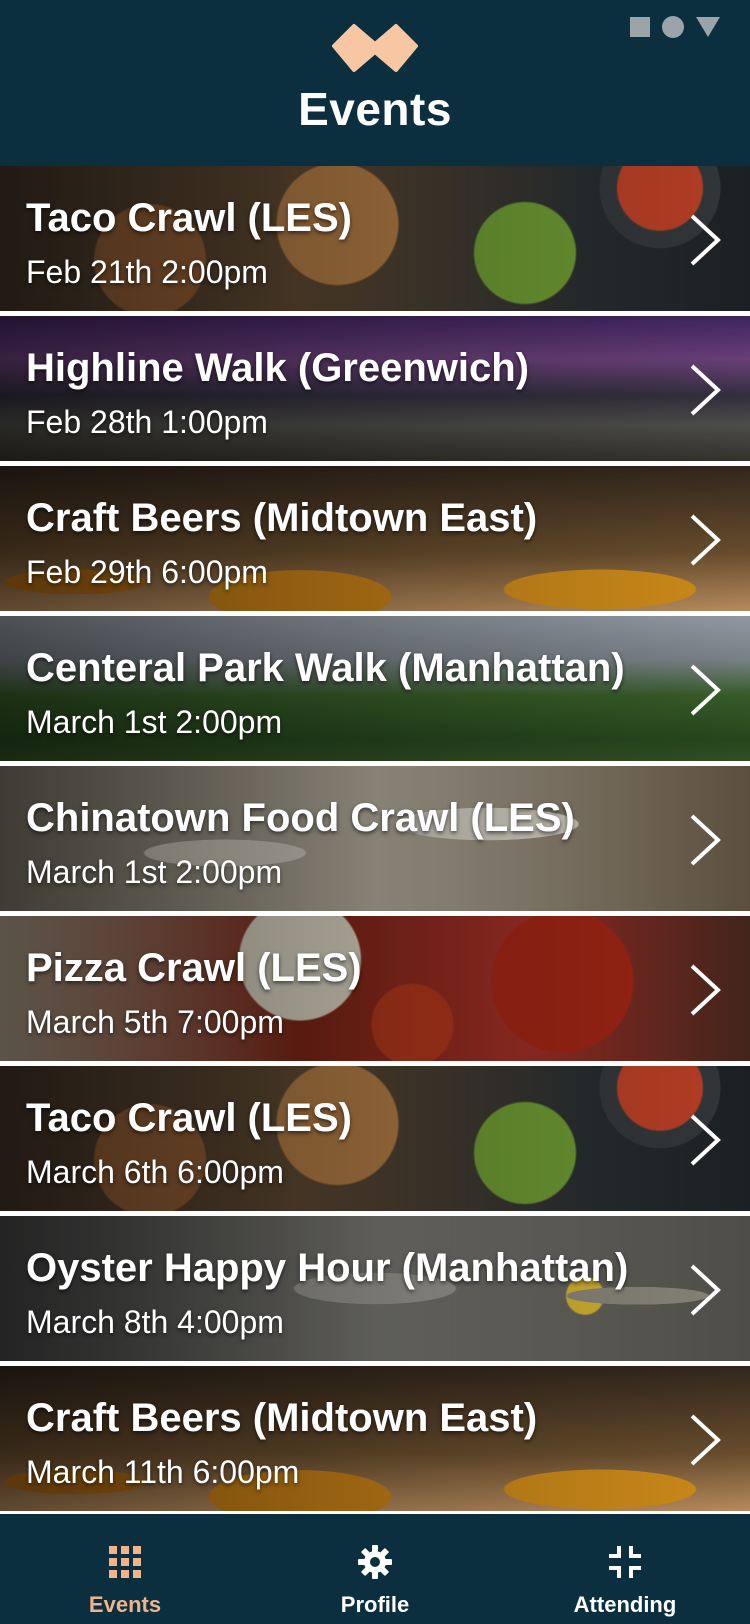  What do you see at coordinates (375, 238) in the screenshot?
I see `event-row: Taco Crawl (LES) Feb 21th 2:00pm` at bounding box center [375, 238].